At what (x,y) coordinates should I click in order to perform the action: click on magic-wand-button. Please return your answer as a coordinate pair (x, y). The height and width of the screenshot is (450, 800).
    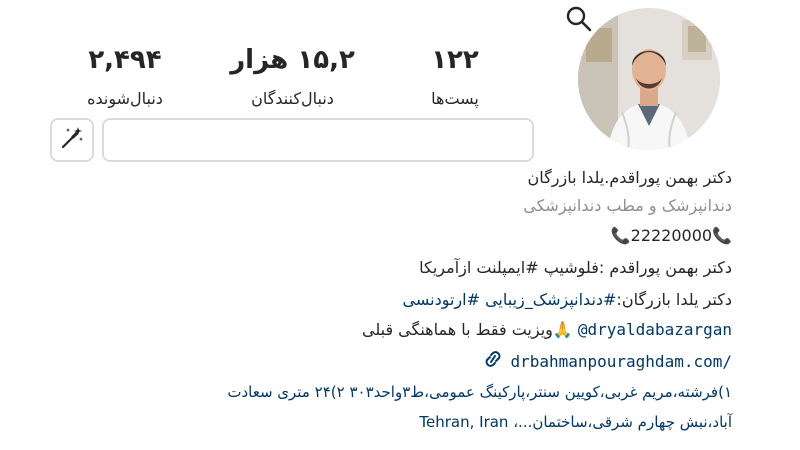
    Looking at the image, I should click on (72, 140).